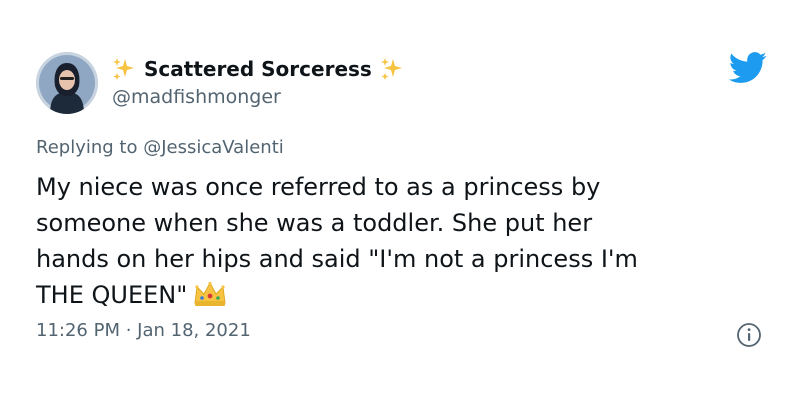 This screenshot has width=800, height=400. What do you see at coordinates (112, 295) in the screenshot?
I see `tweet-line: THE QUEEN"` at bounding box center [112, 295].